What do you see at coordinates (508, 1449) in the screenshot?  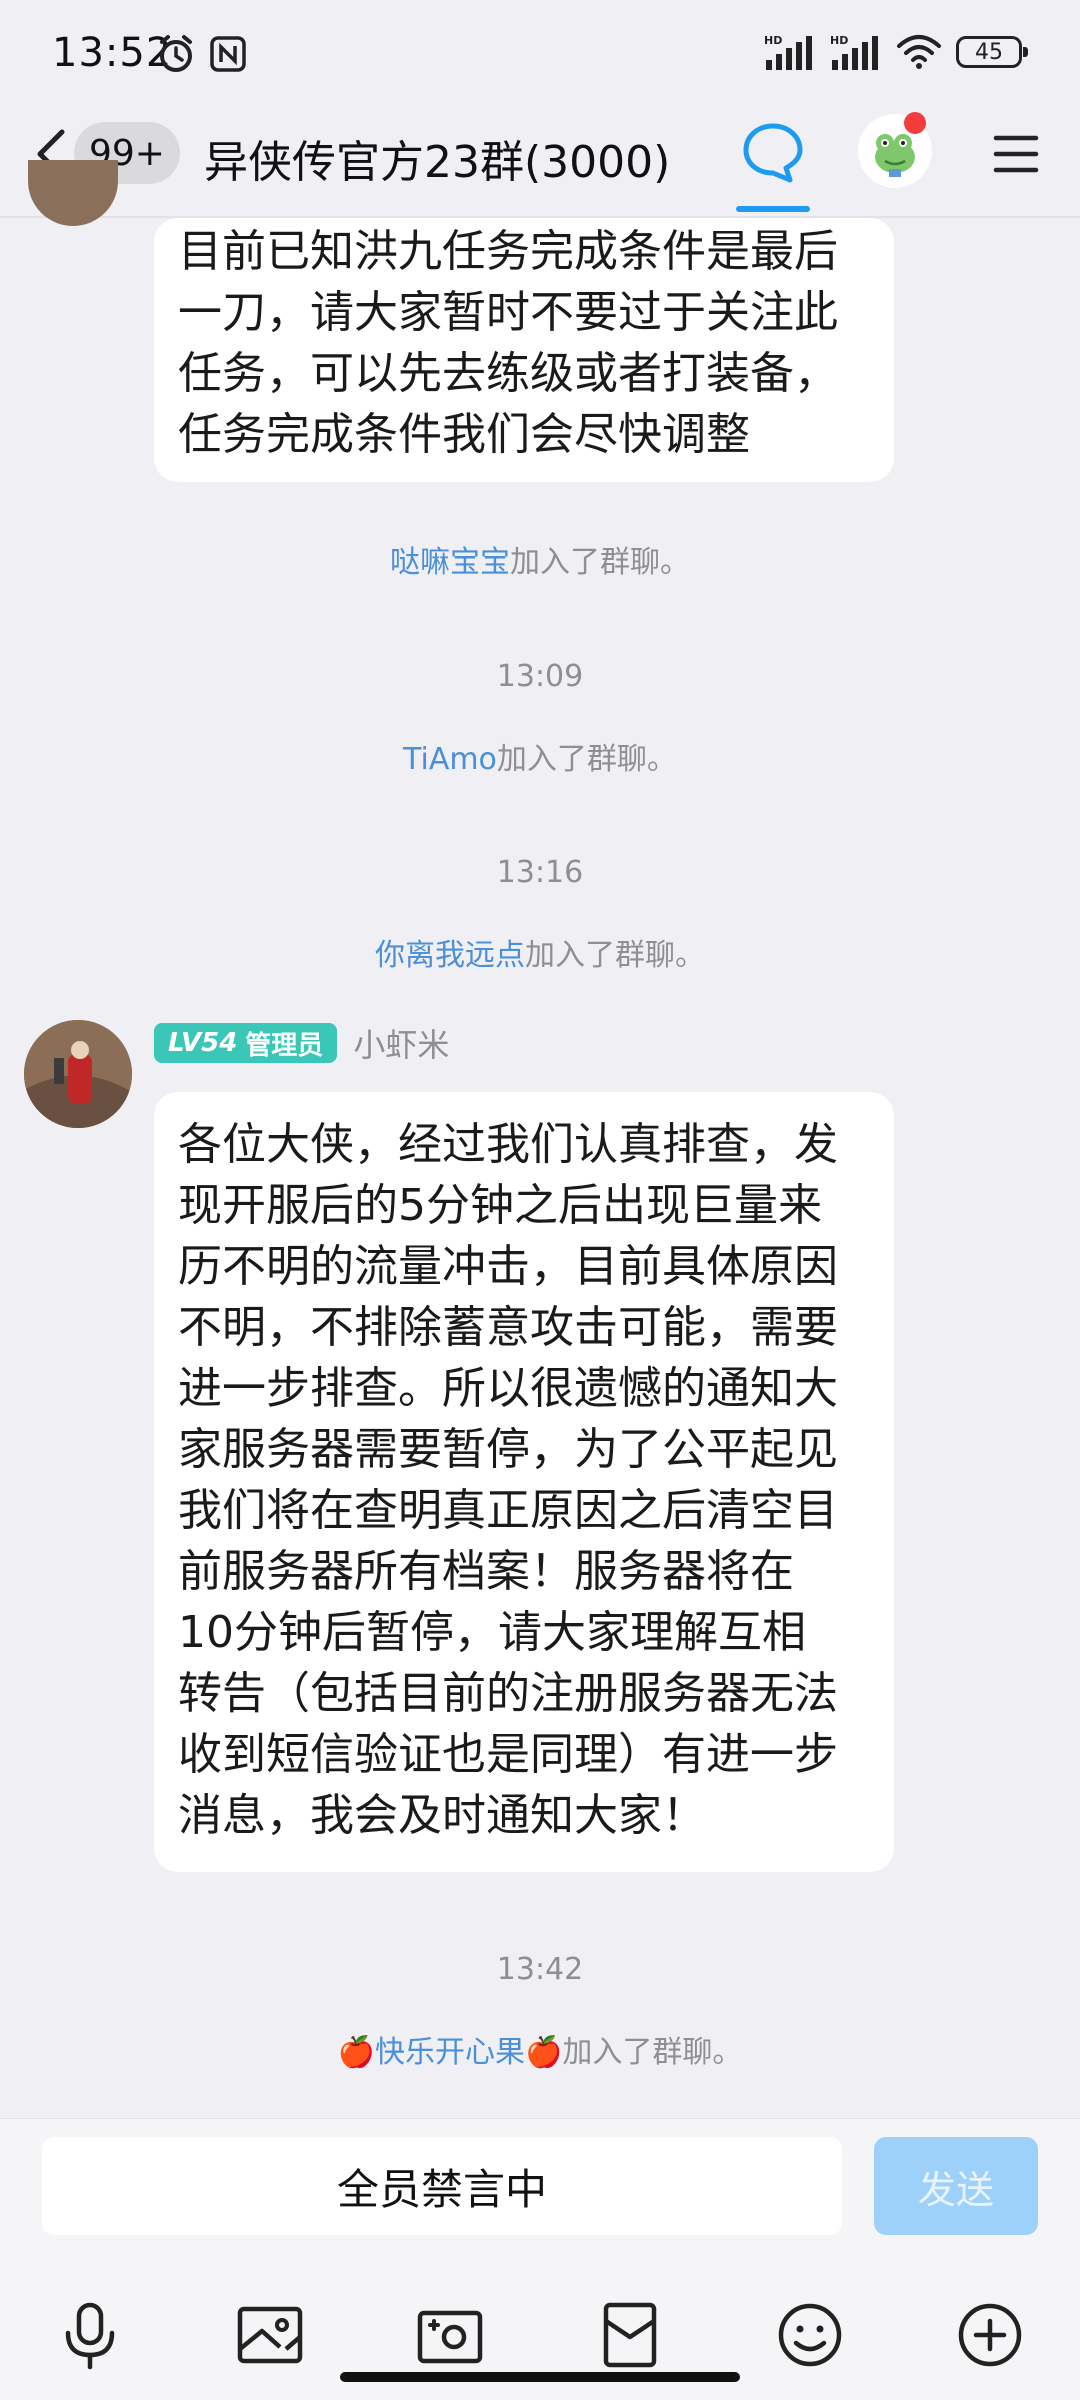 I see `message-line: 家服务器需要暂停，为了公平起见` at bounding box center [508, 1449].